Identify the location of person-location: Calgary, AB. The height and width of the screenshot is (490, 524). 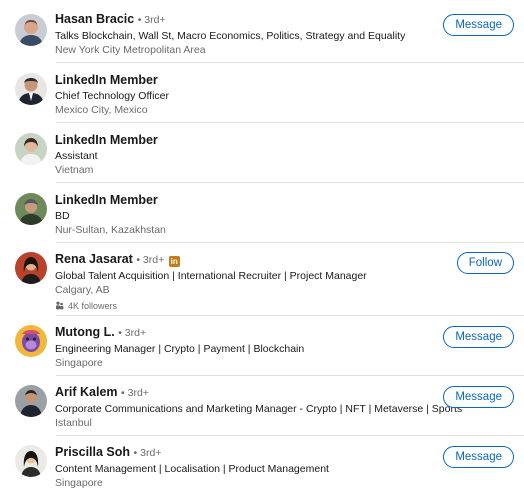
(82, 290).